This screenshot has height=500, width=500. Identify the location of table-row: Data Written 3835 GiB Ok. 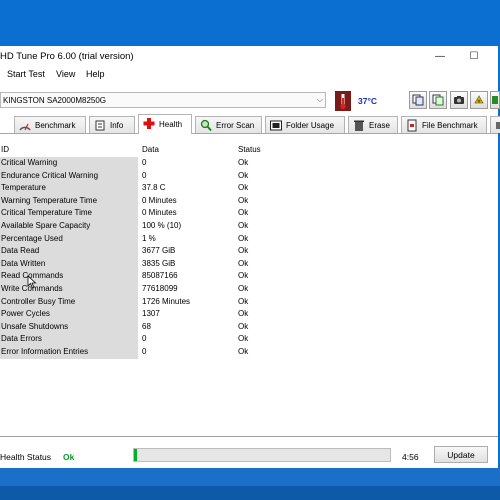
(166, 264).